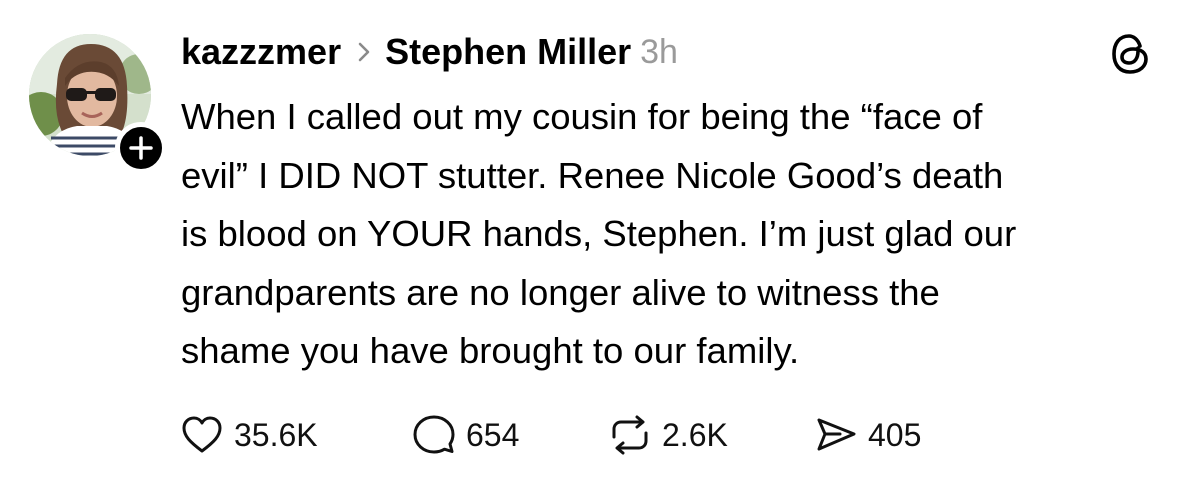 This screenshot has width=1199, height=490. What do you see at coordinates (695, 434) in the screenshot?
I see `repost-count: 2.6K` at bounding box center [695, 434].